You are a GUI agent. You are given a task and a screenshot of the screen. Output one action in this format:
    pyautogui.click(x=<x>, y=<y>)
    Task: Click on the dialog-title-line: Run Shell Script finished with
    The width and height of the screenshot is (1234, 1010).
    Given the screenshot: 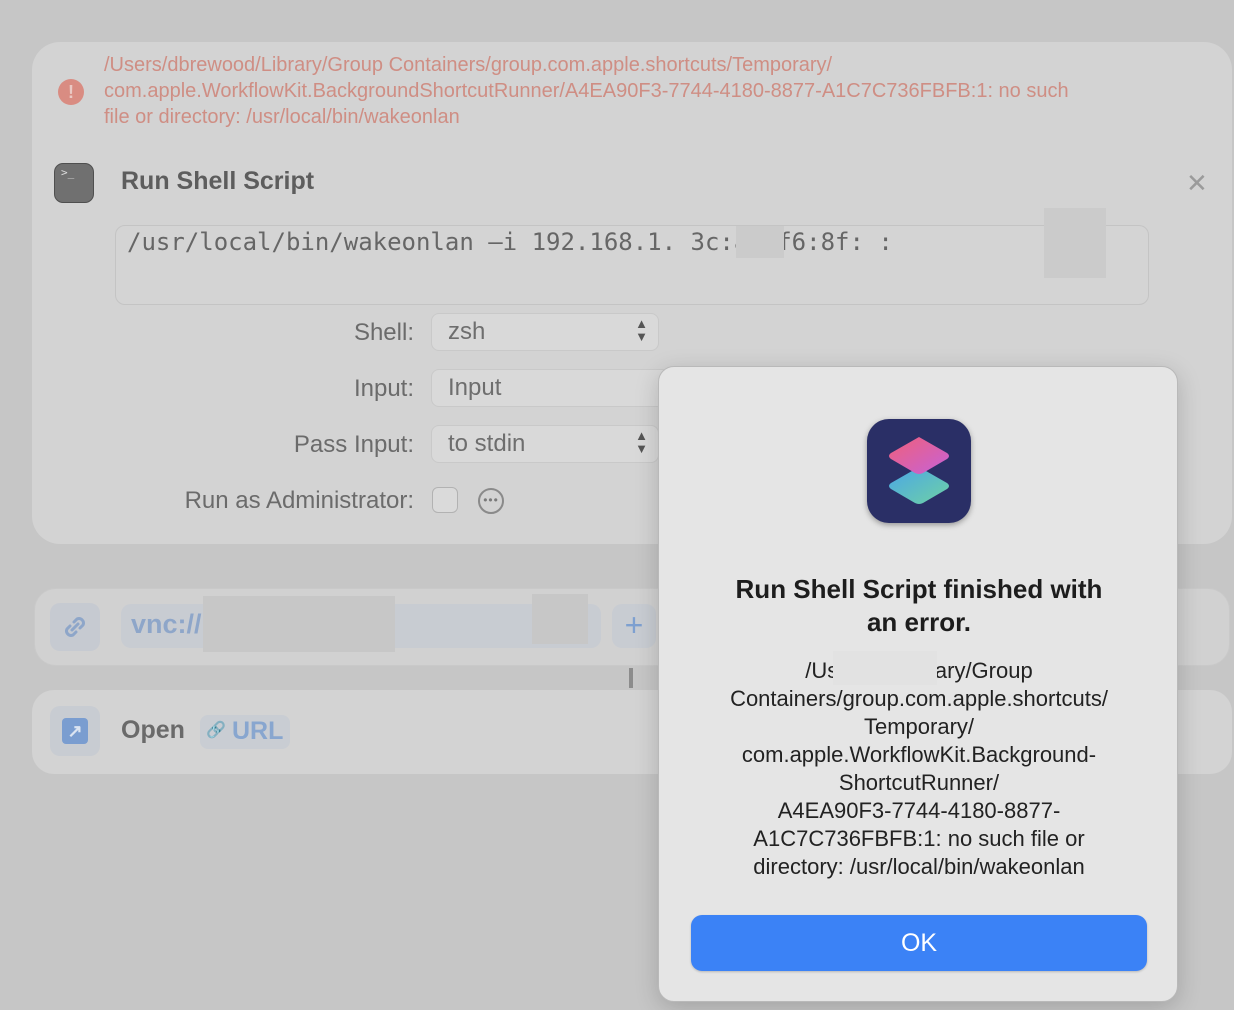 What is the action you would take?
    pyautogui.click(x=919, y=589)
    